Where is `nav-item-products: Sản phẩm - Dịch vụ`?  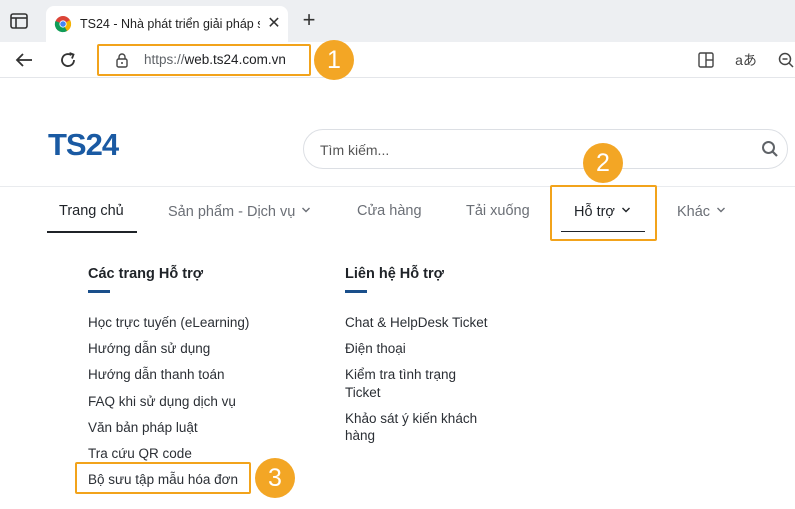 nav-item-products: Sản phẩm - Dịch vụ is located at coordinates (239, 211).